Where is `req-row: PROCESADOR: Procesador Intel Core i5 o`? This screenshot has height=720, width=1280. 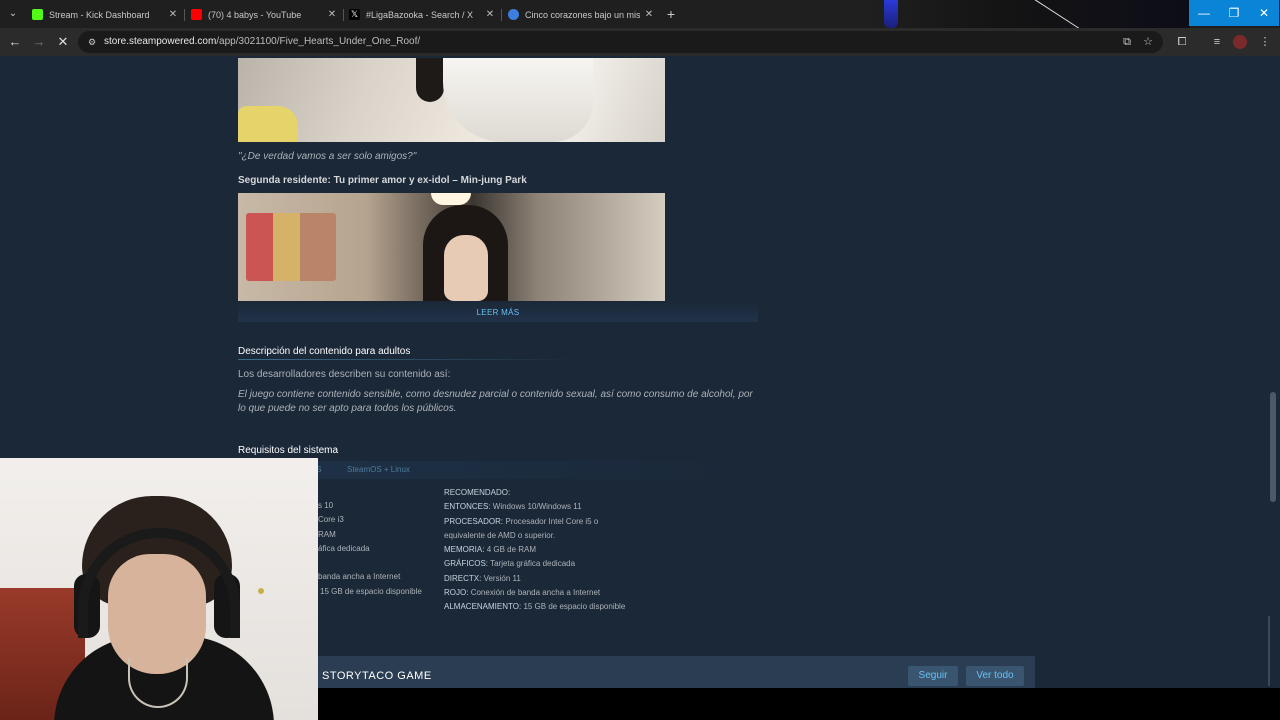 req-row: PROCESADOR: Procesador Intel Core i5 o is located at coordinates (534, 522).